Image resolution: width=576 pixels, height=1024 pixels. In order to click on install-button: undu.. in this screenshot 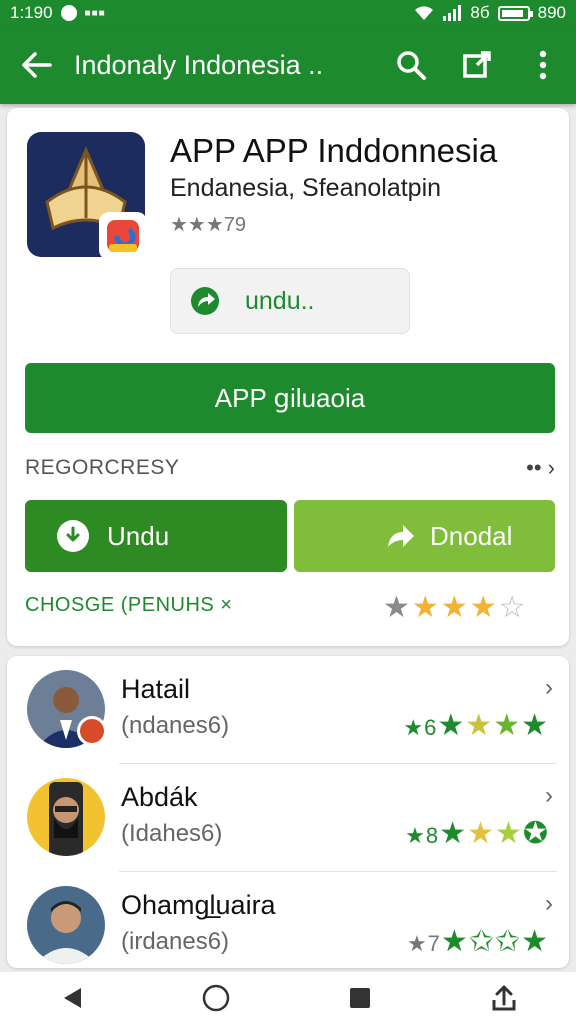, I will do `click(290, 301)`.